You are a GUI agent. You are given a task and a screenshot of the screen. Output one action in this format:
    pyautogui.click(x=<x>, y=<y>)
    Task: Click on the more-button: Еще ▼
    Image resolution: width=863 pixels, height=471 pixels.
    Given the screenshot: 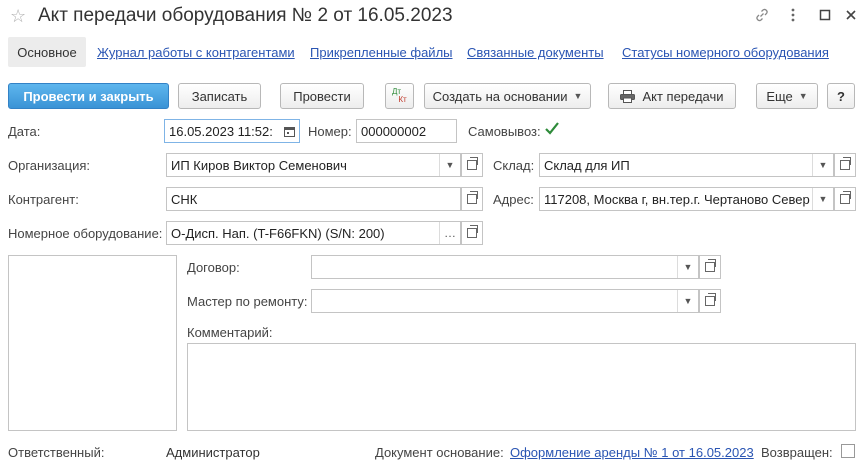 What is the action you would take?
    pyautogui.click(x=787, y=96)
    